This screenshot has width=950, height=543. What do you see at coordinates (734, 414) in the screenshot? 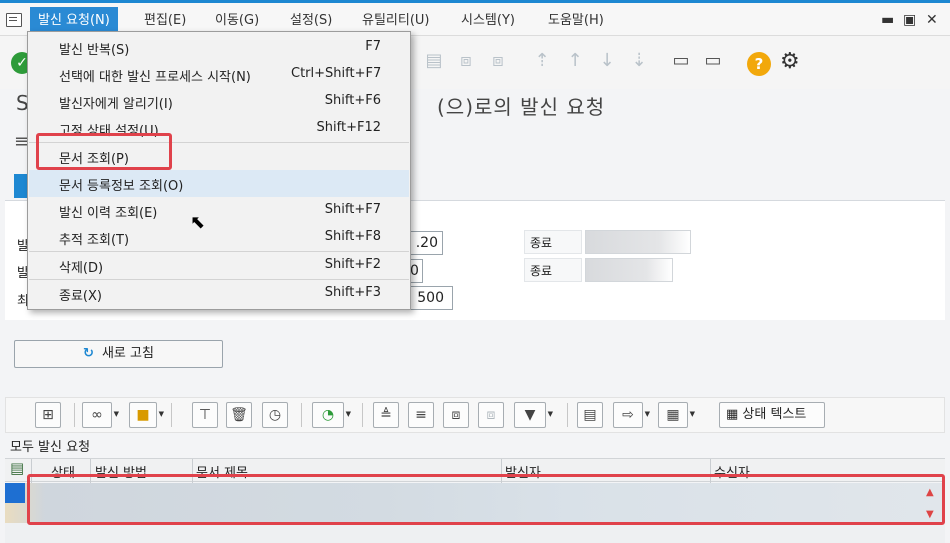
I see `status-text-icon: ▦` at bounding box center [734, 414].